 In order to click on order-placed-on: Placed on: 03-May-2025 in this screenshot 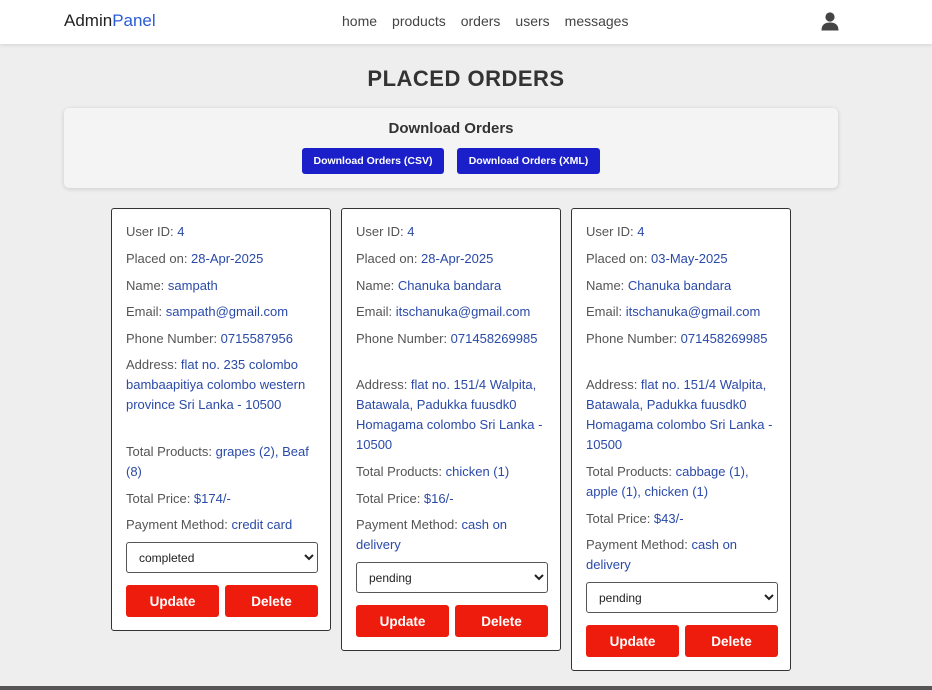, I will do `click(682, 259)`.